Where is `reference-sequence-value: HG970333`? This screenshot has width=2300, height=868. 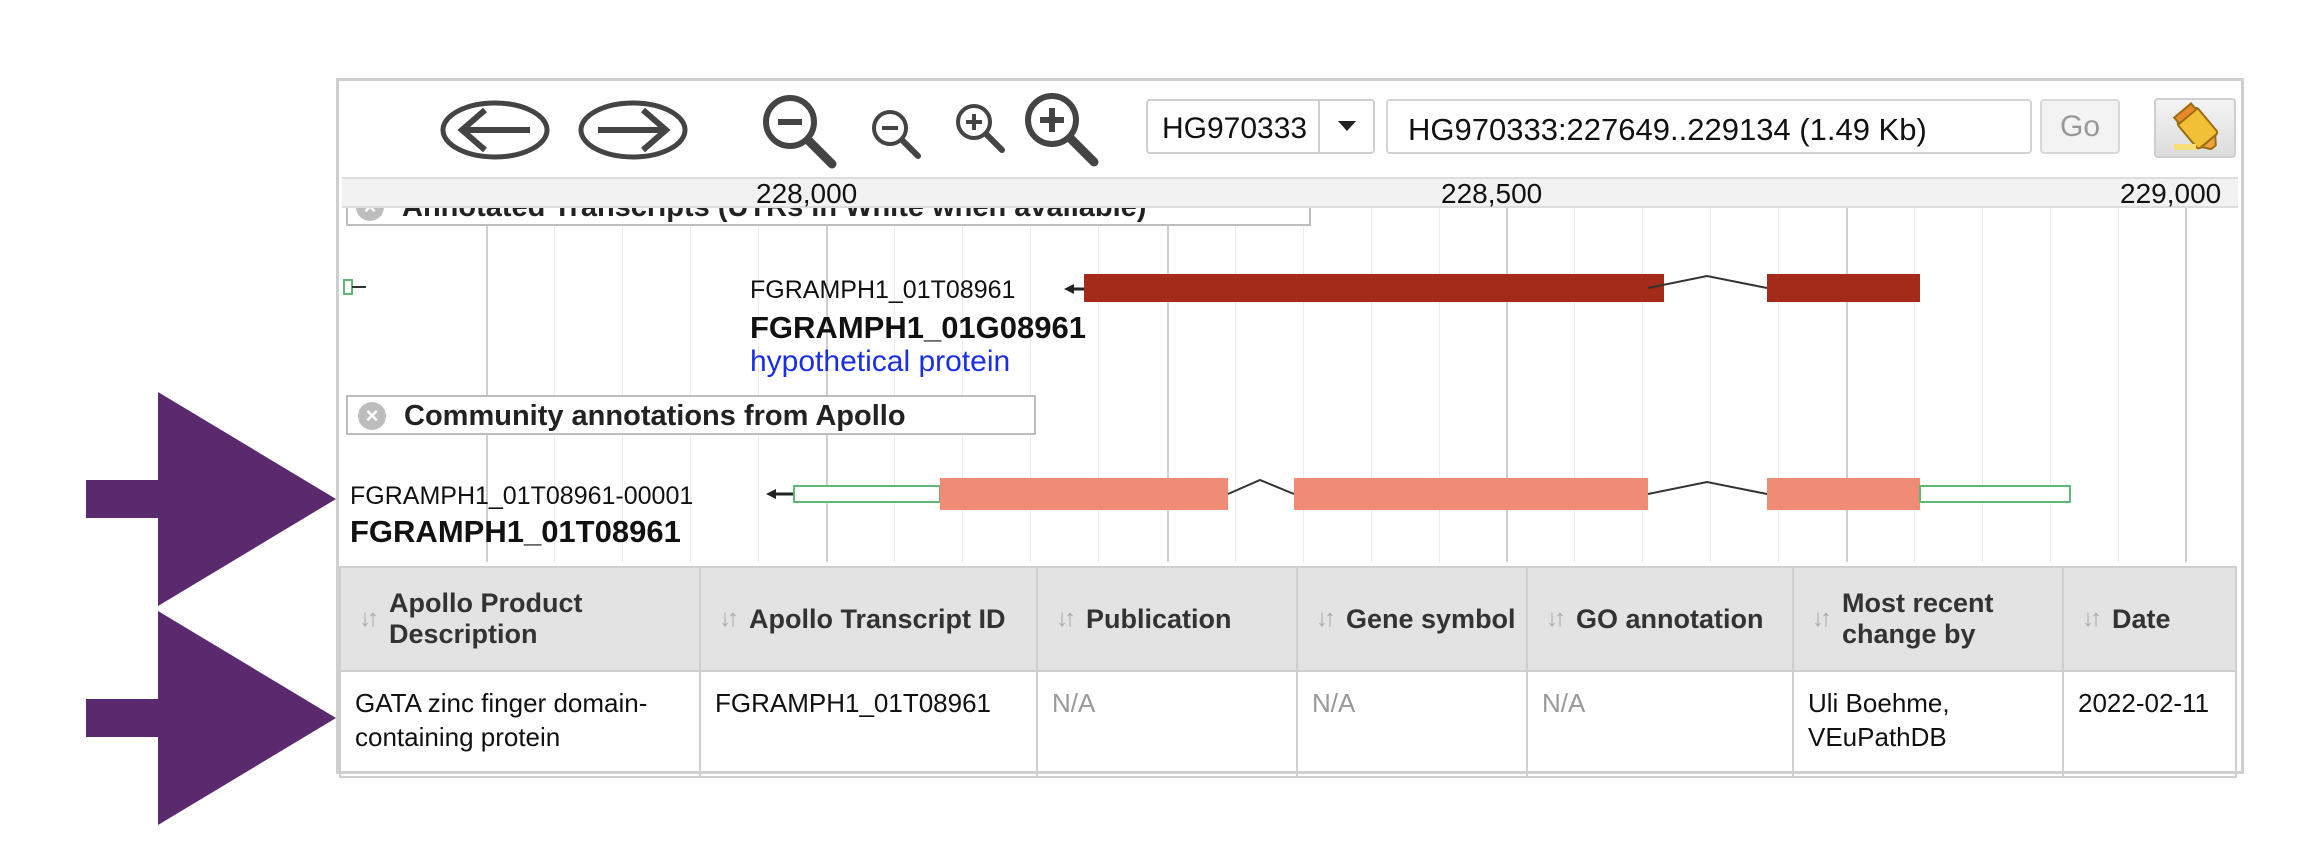 reference-sequence-value: HG970333 is located at coordinates (1235, 128).